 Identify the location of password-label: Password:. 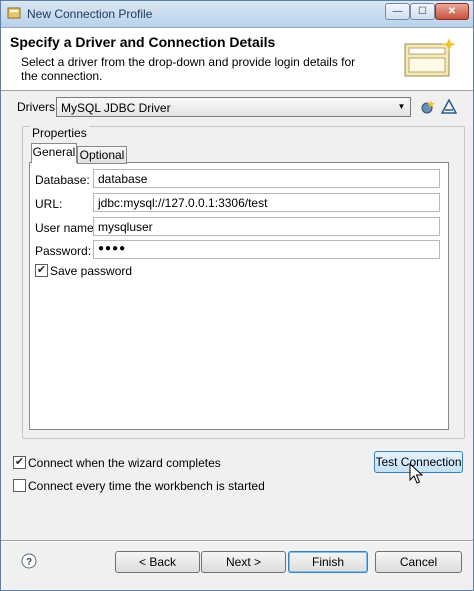
(63, 251).